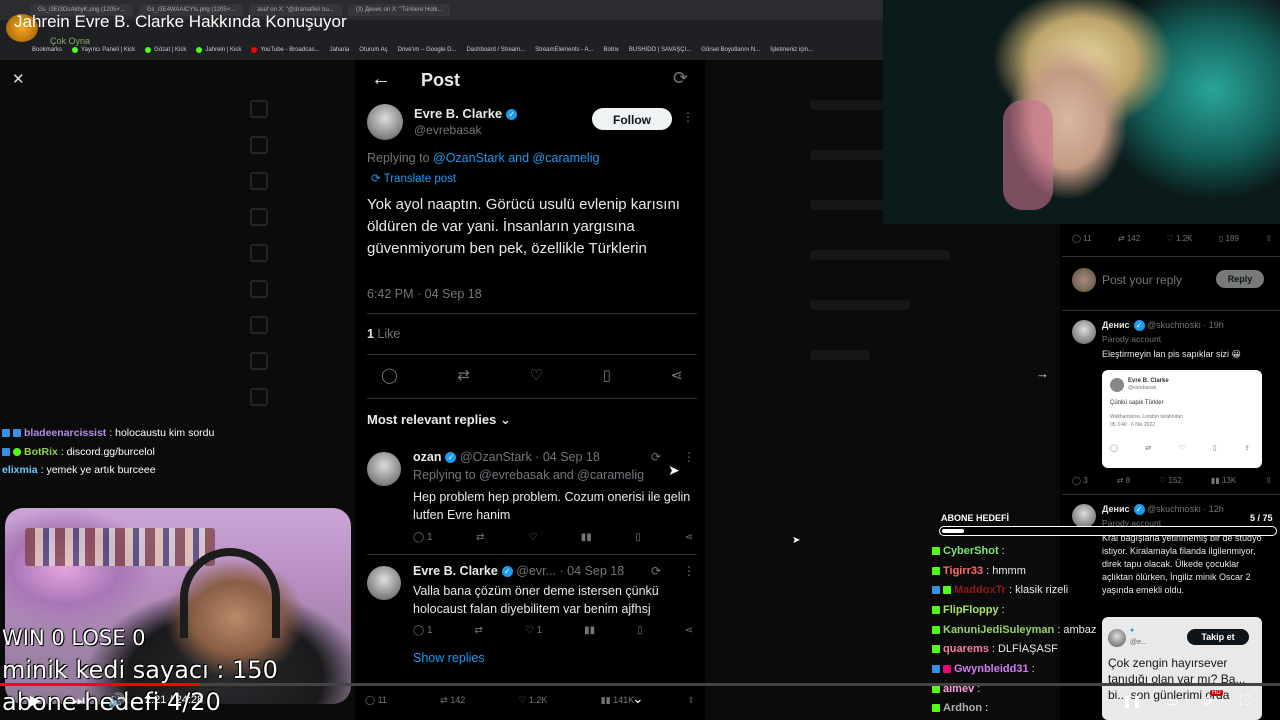 Image resolution: width=1280 pixels, height=720 pixels. What do you see at coordinates (539, 630) in the screenshot?
I see `like-count: 1` at bounding box center [539, 630].